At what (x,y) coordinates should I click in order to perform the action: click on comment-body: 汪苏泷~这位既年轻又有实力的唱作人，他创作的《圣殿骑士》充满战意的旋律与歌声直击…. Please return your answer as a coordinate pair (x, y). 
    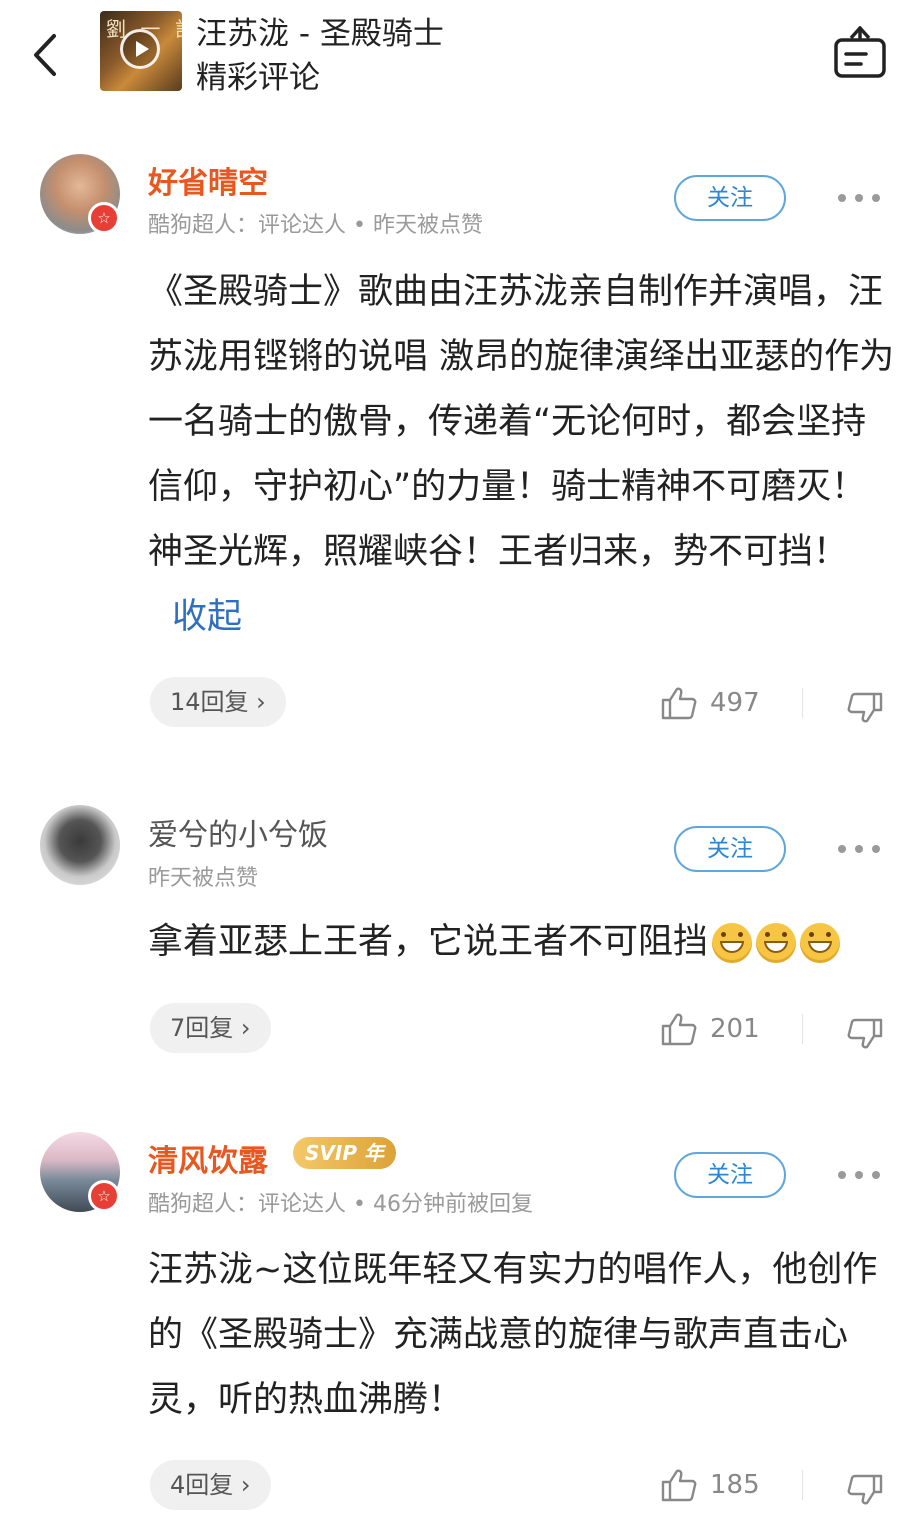
    Looking at the image, I should click on (513, 1335).